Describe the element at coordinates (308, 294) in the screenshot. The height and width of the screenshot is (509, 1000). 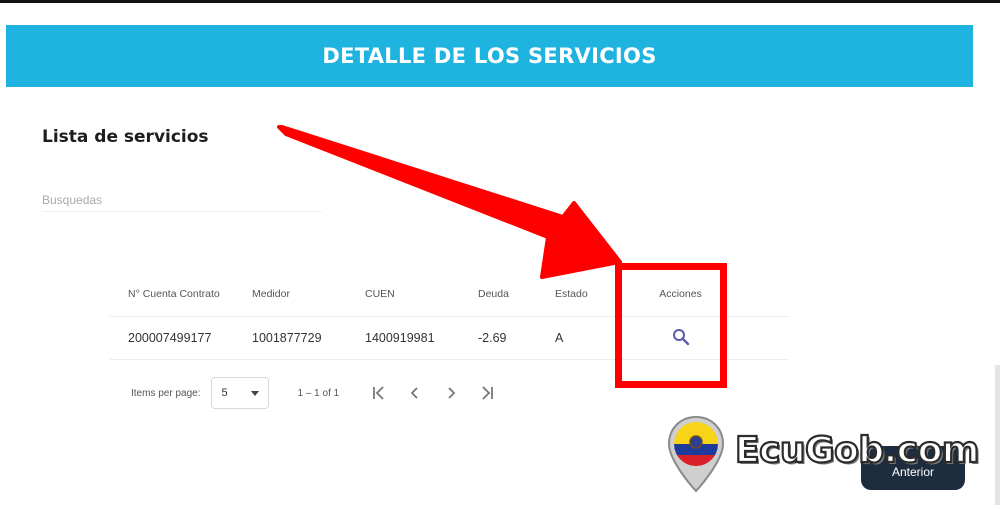
I see `column-header-medidor: Medidor` at that location.